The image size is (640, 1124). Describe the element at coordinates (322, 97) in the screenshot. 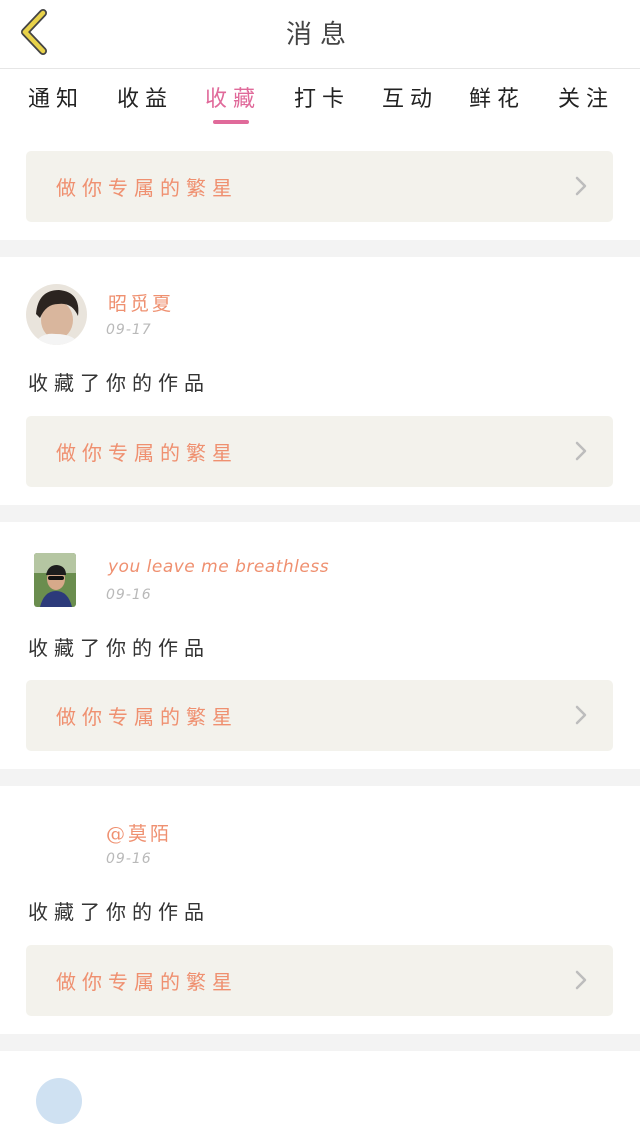

I see `tab-checkin: 打卡` at that location.